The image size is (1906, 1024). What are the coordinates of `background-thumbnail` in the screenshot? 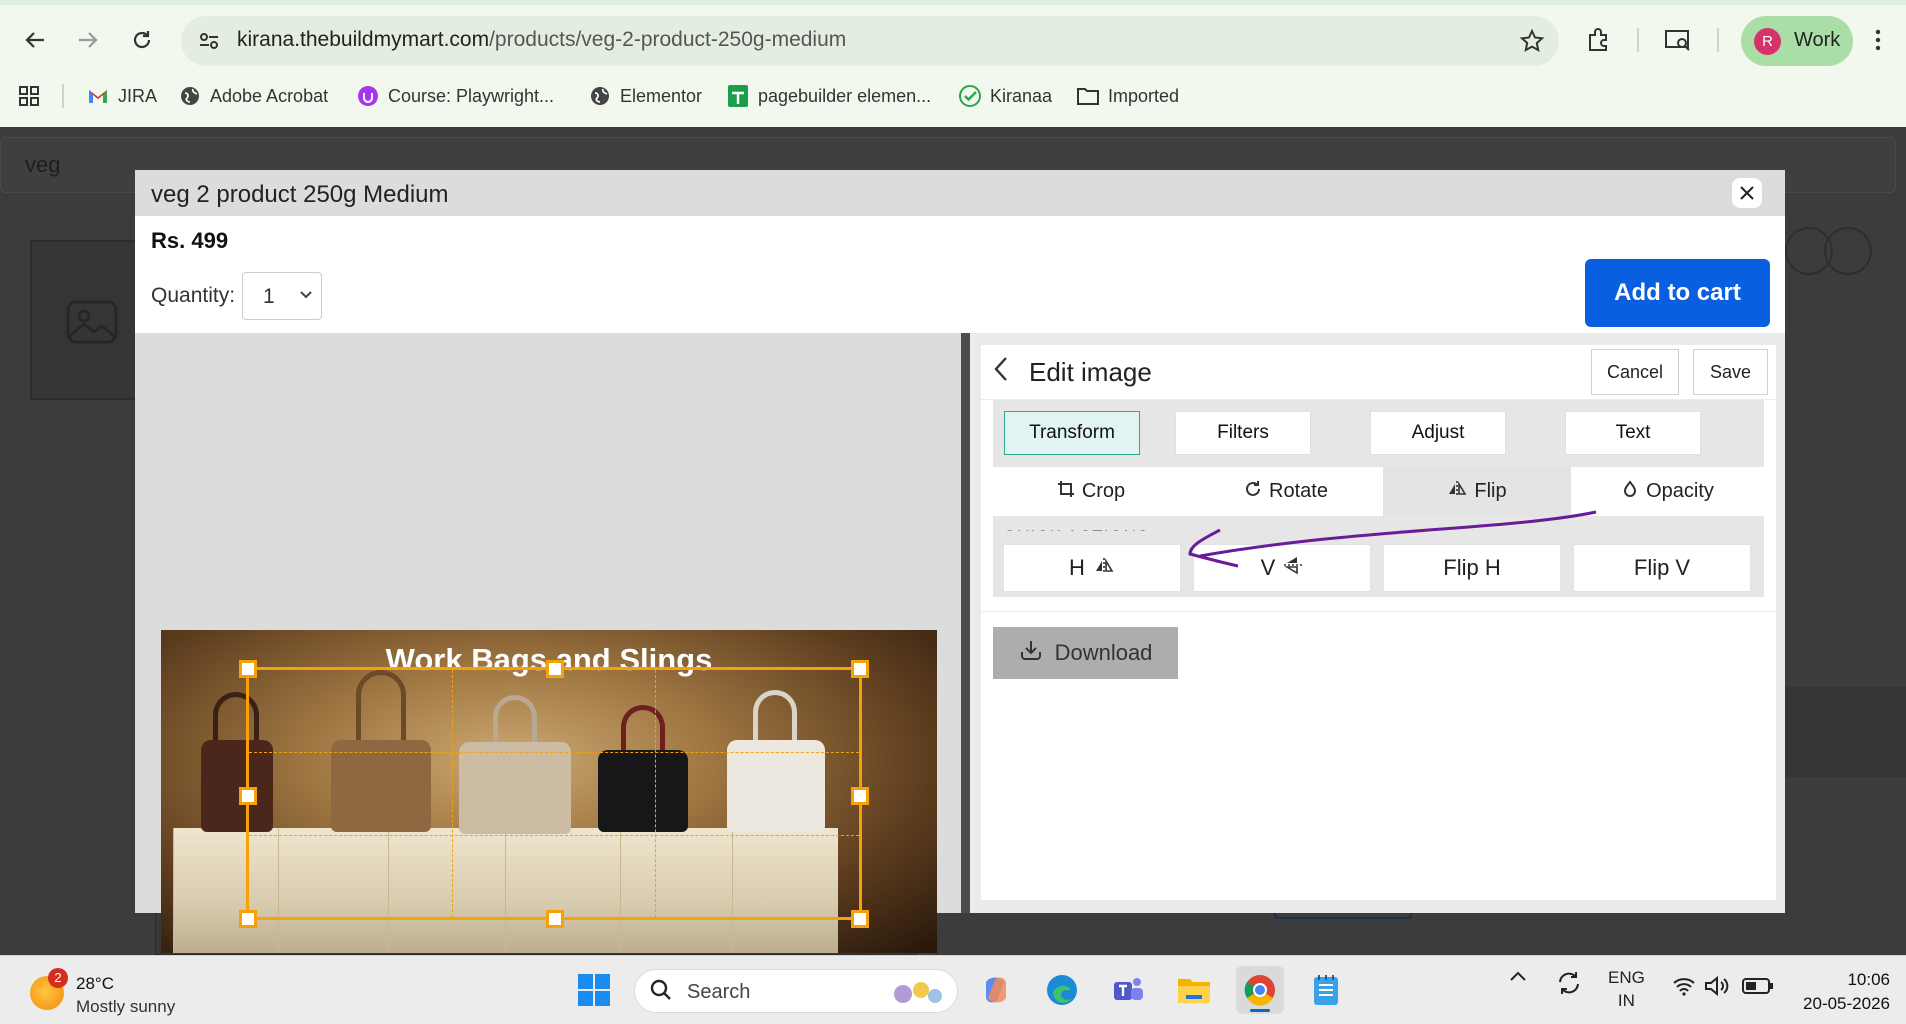 It's located at (85, 320).